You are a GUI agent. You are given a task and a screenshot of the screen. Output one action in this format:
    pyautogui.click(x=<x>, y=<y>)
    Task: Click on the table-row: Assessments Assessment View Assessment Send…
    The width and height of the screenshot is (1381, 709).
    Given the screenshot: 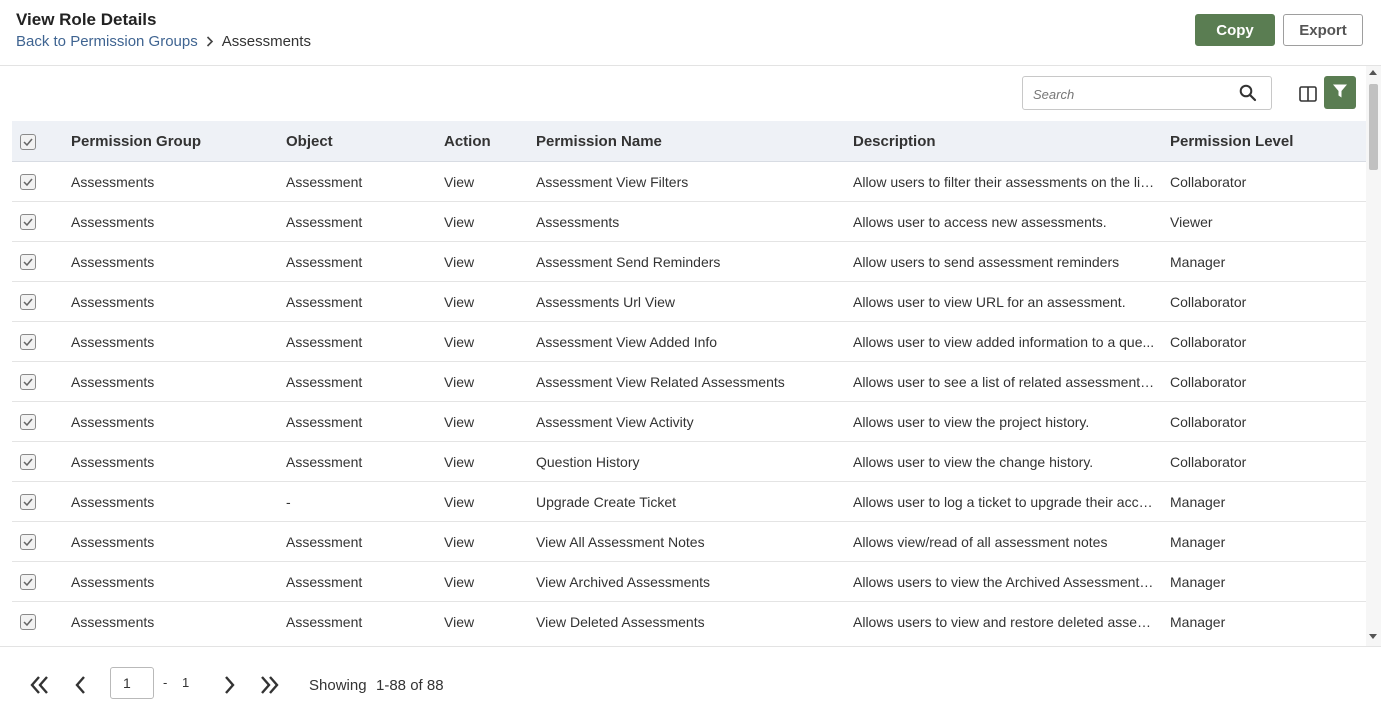 What is the action you would take?
    pyautogui.click(x=689, y=262)
    